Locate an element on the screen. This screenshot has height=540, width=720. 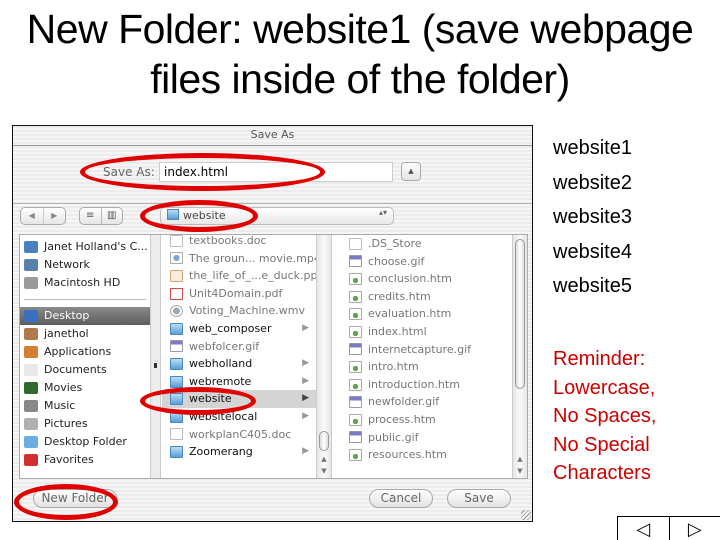
folder-item: websitelocal ▶ is located at coordinates (246, 417).